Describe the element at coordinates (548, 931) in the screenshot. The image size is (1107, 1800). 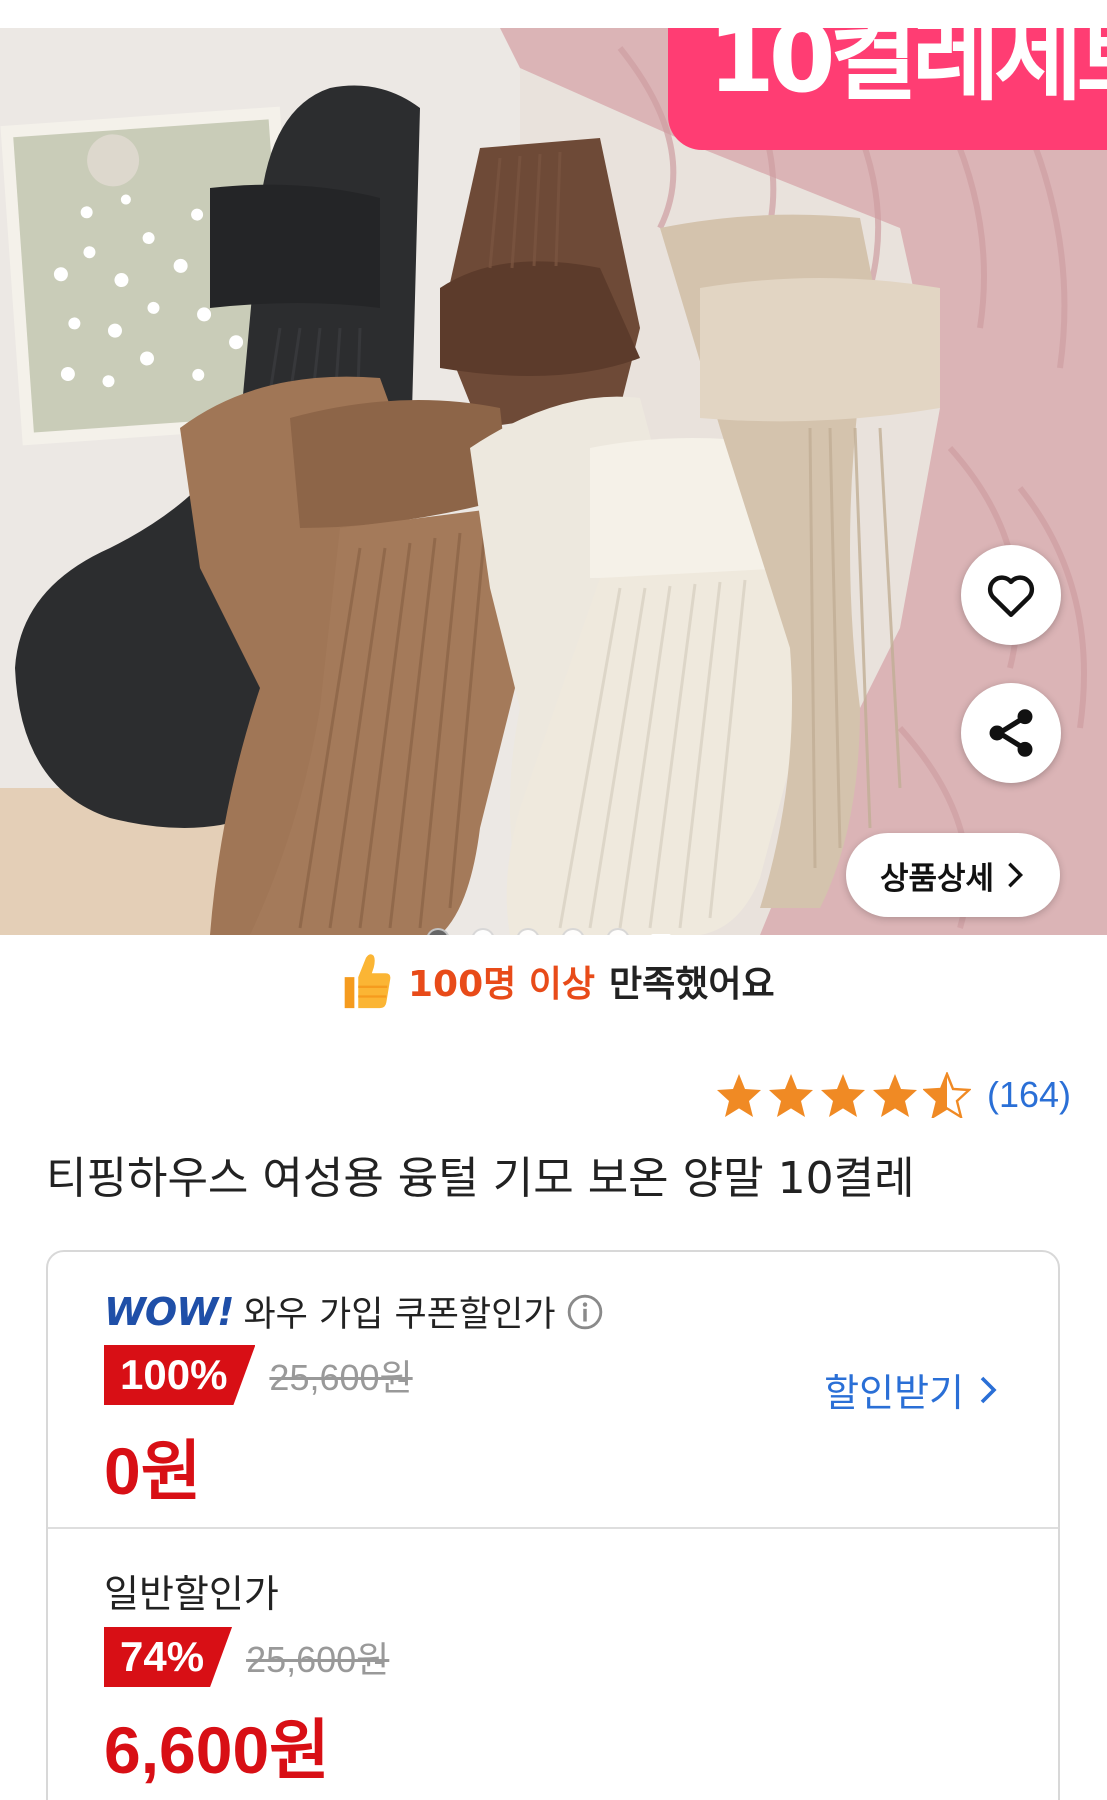
I see `carousel-indicator` at that location.